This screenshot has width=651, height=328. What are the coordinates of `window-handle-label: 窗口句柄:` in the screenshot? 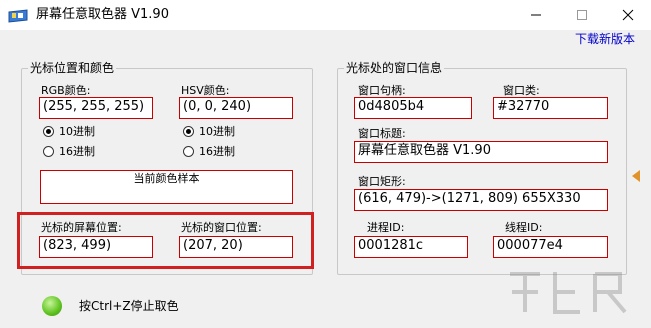 It's located at (382, 90).